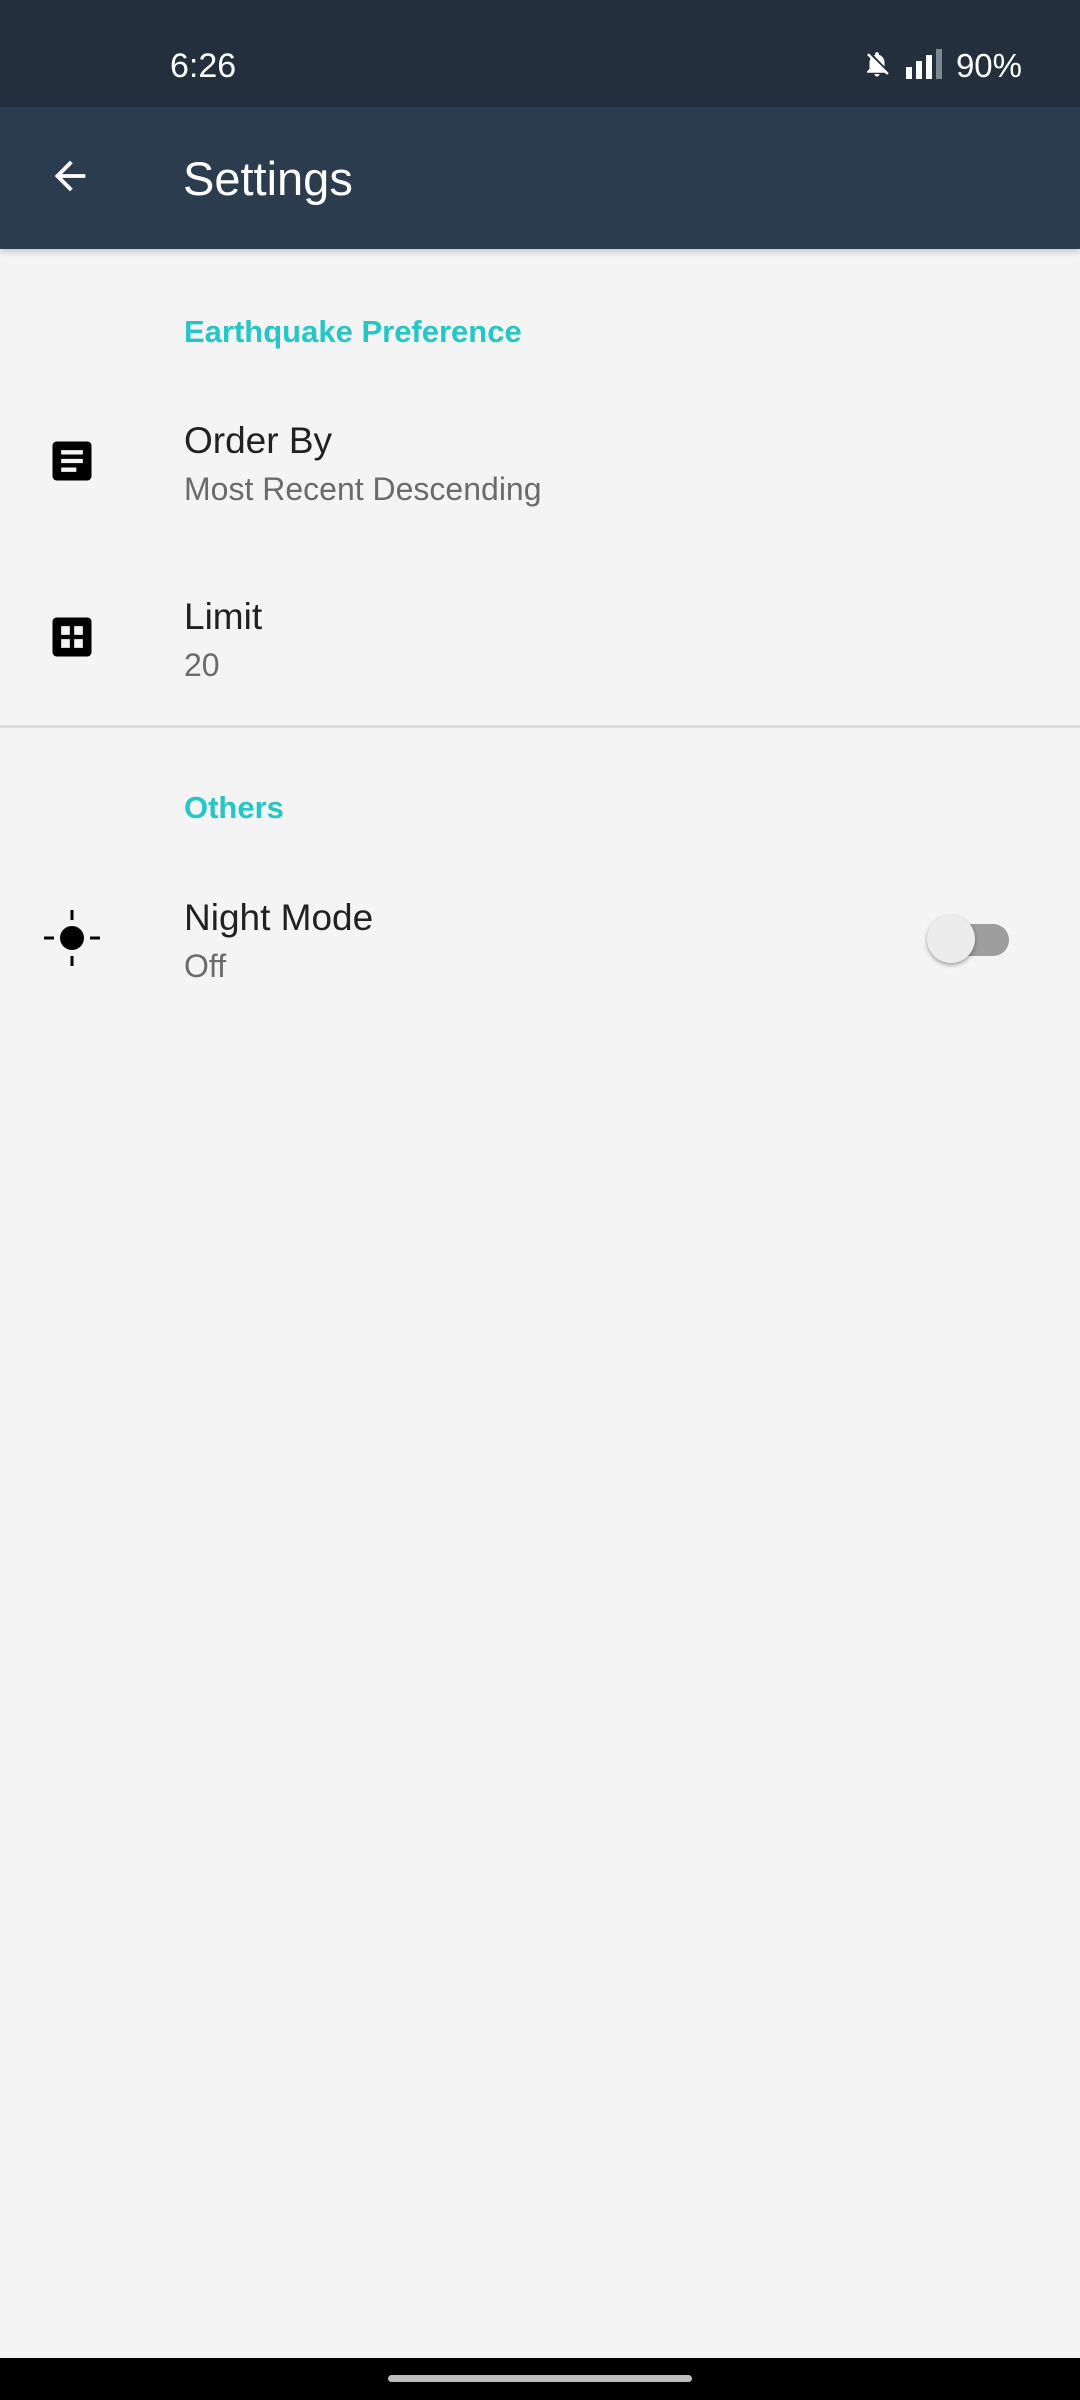 This screenshot has height=2400, width=1080. Describe the element at coordinates (540, 178) in the screenshot. I see `toolbar: Settings` at that location.